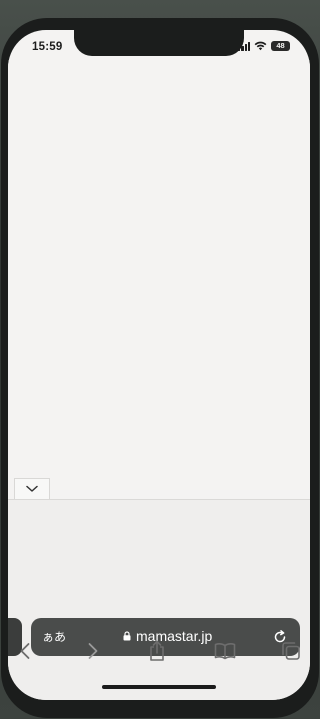 This screenshot has width=320, height=719. What do you see at coordinates (159, 43) in the screenshot?
I see `camera-notch` at bounding box center [159, 43].